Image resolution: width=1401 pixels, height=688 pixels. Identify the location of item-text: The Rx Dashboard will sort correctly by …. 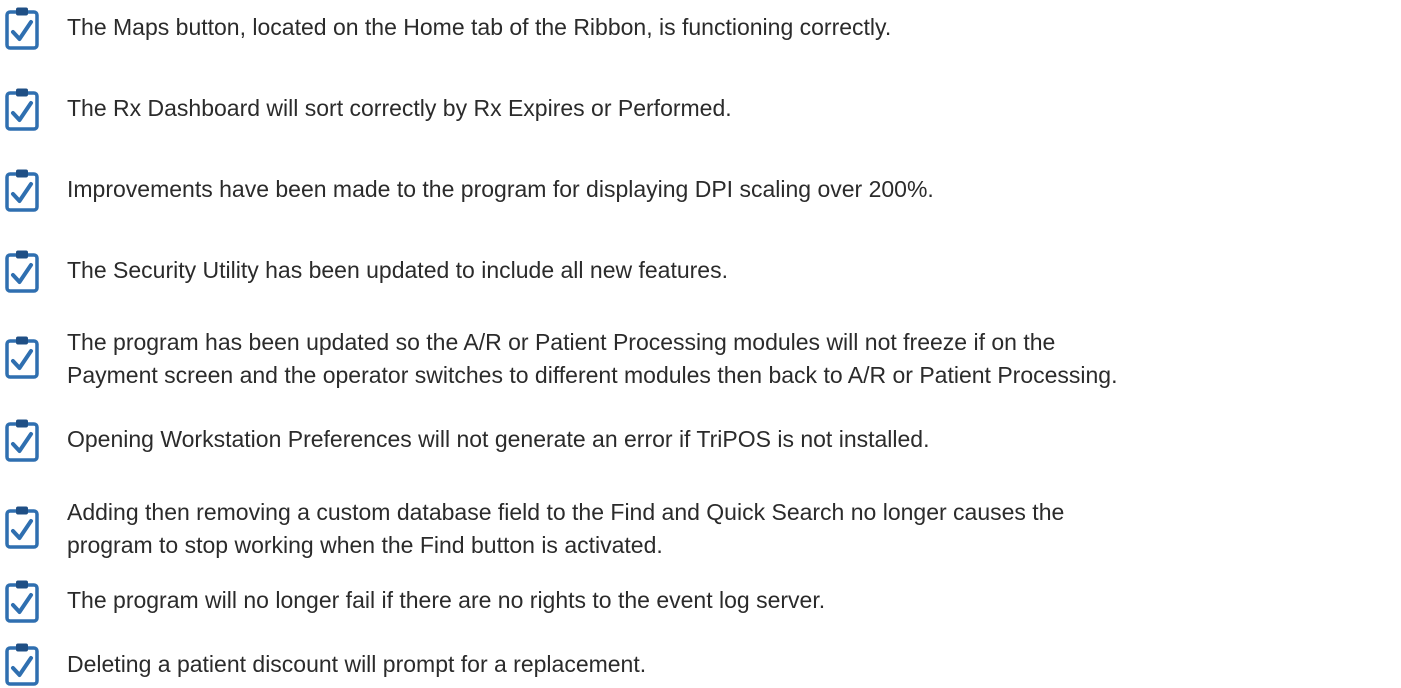
(399, 108).